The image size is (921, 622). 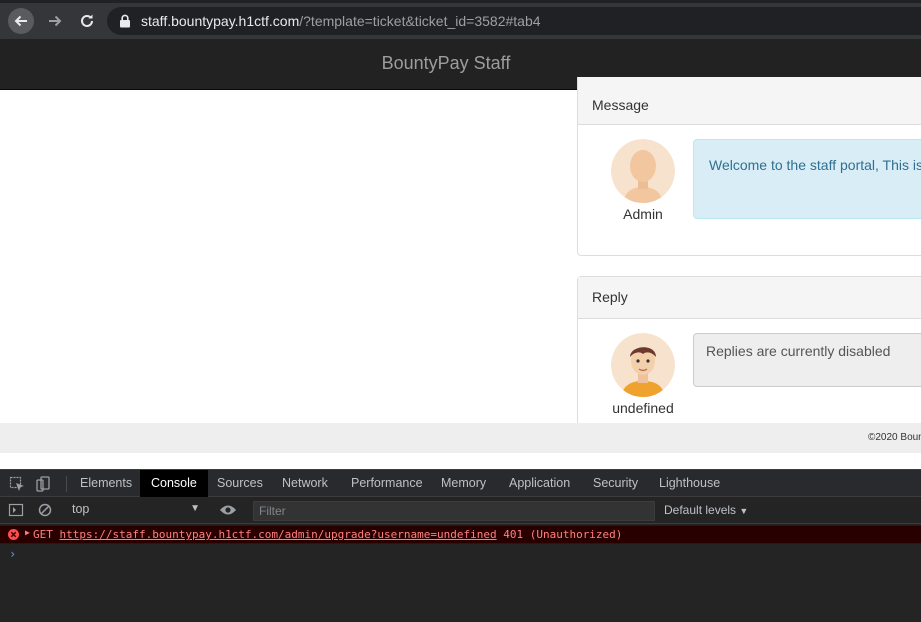 I want to click on admin-author: Admin, so click(x=643, y=180).